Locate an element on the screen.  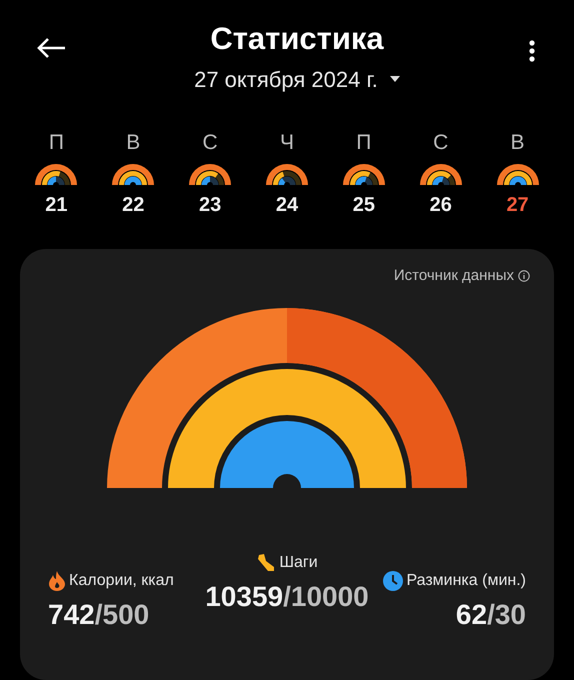
metric-value: 742/500 is located at coordinates (99, 615).